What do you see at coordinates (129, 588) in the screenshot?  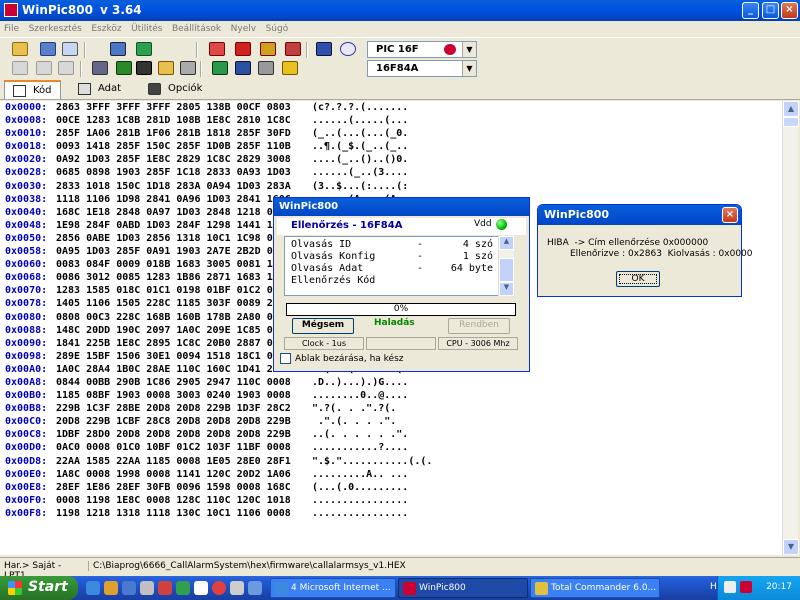 I see `desktop-quicklaunch-icon` at bounding box center [129, 588].